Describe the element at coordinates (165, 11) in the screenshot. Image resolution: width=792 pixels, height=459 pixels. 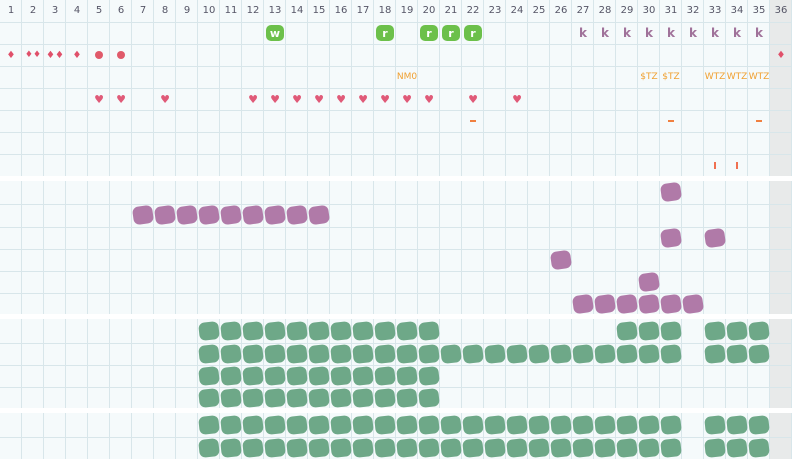
I see `column-header-8: 8` at that location.